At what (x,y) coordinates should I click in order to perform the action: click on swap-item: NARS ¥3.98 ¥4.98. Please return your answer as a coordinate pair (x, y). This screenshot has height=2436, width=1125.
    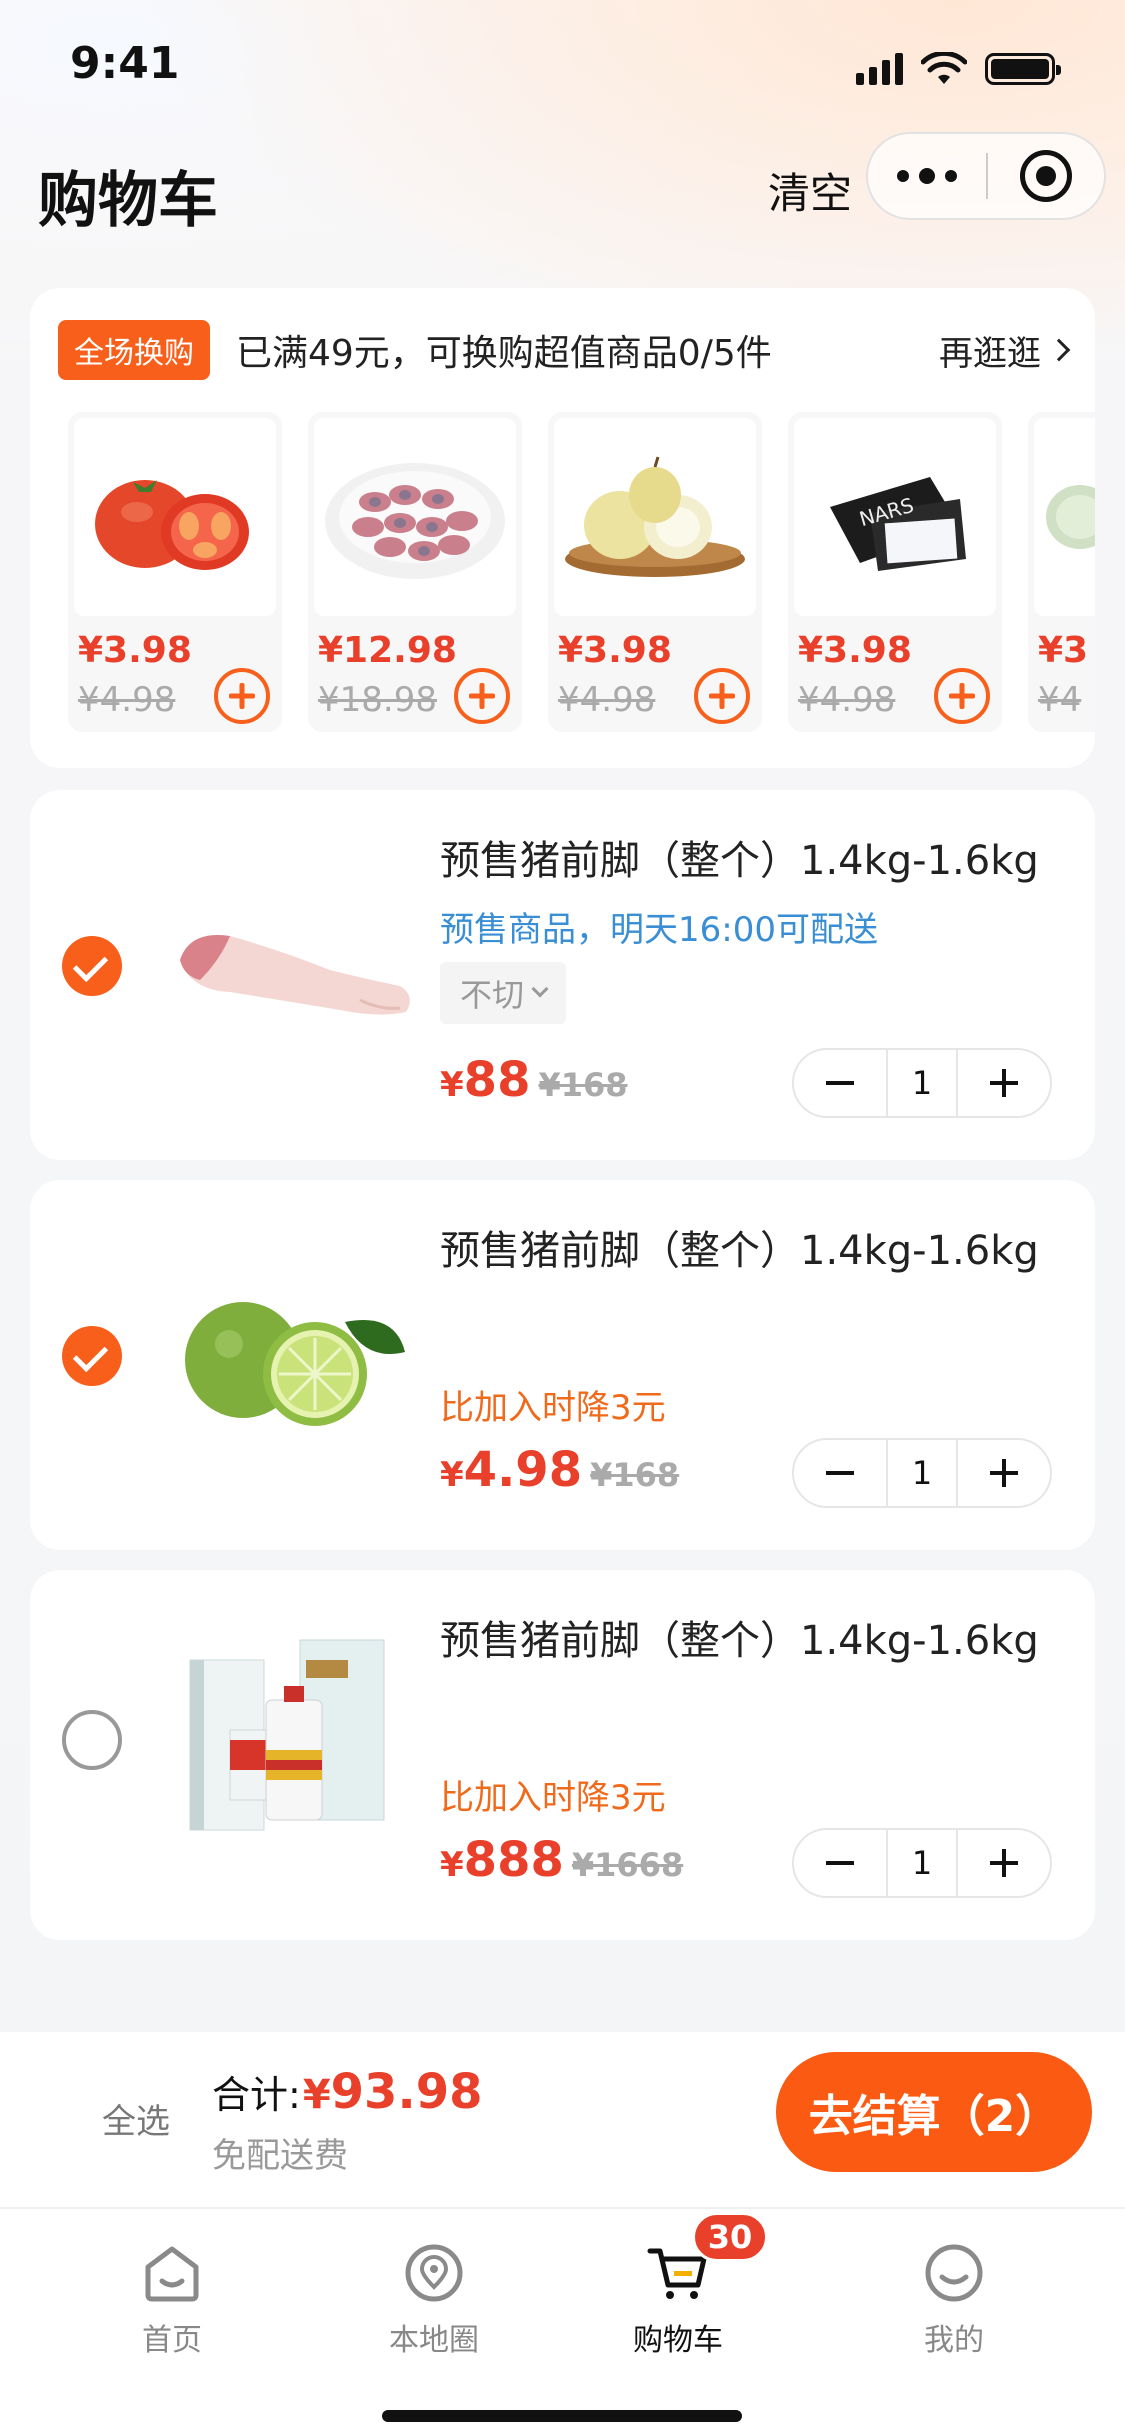
    Looking at the image, I should click on (895, 572).